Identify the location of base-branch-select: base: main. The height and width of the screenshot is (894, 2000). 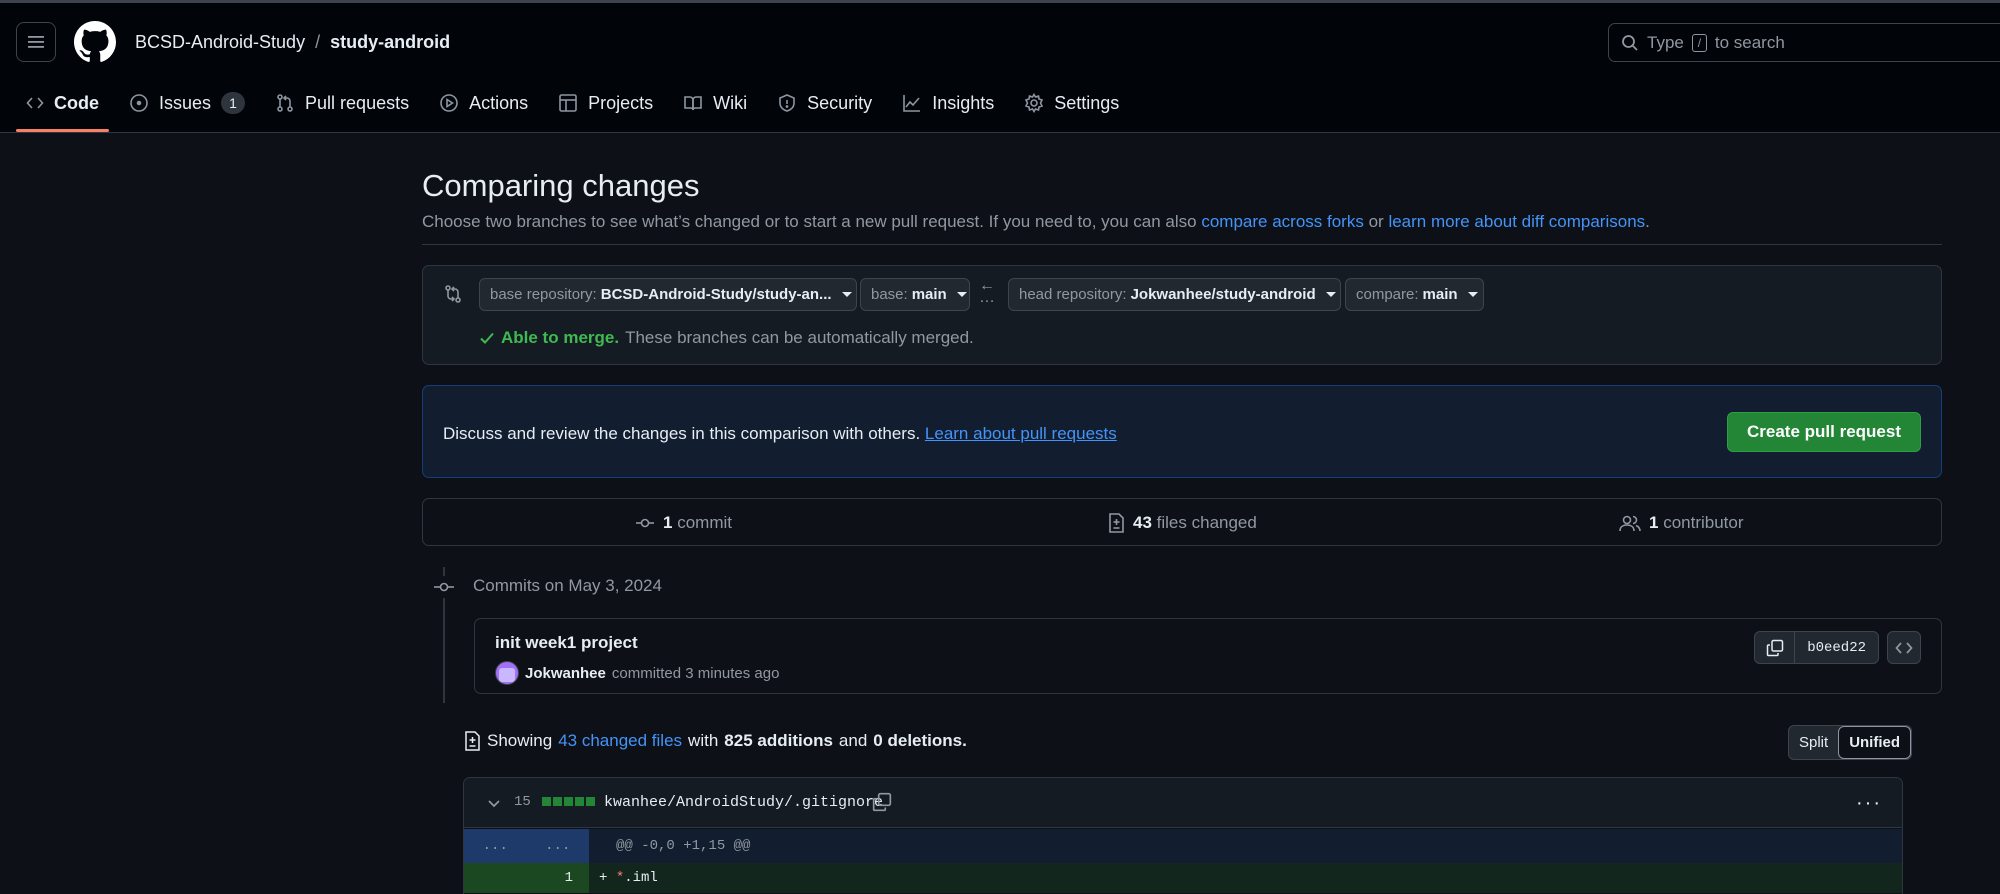
(915, 294).